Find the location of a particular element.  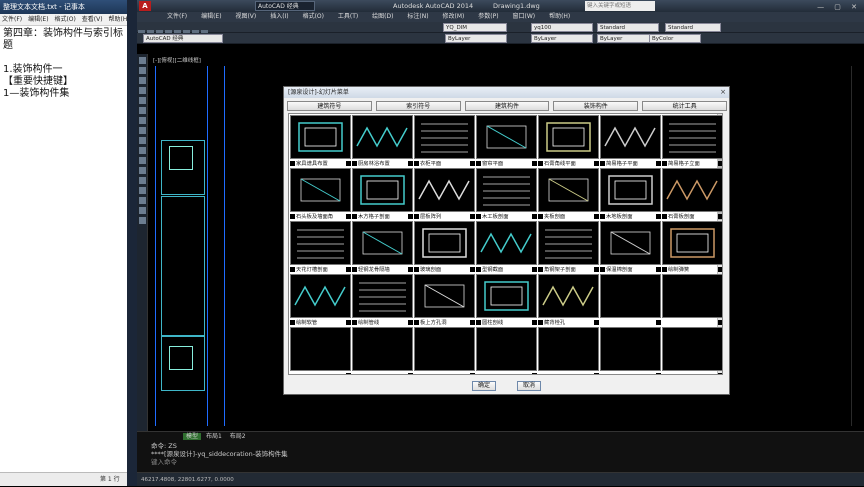

tab-building-components: 建筑构件 is located at coordinates (507, 106).